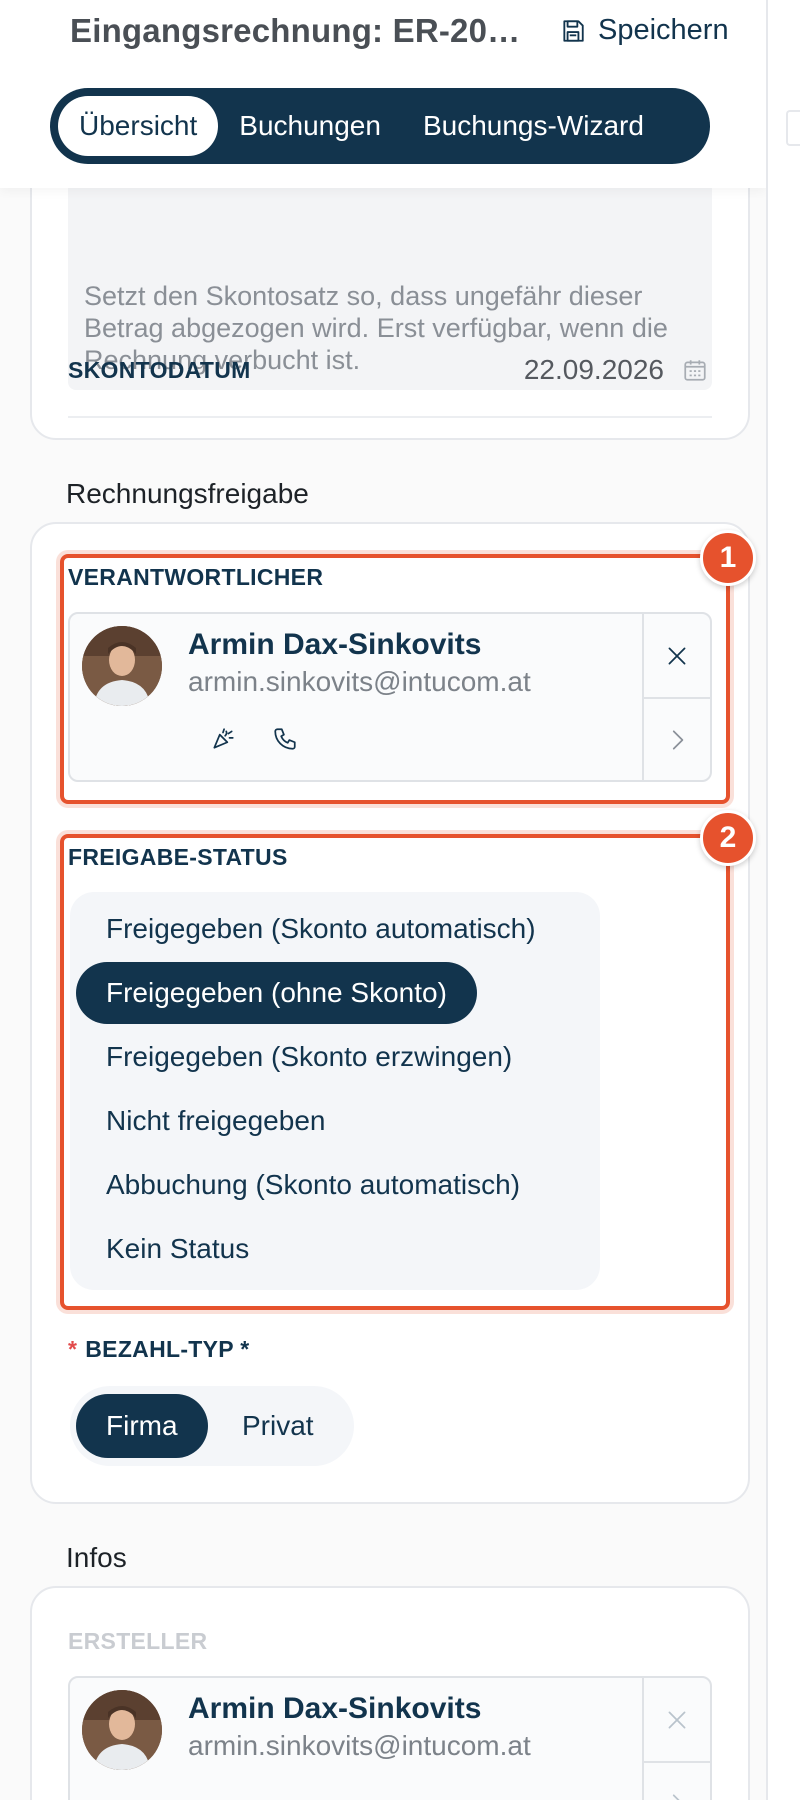 This screenshot has height=1800, width=800. I want to click on status-label: FREIGABE-STATUS, so click(178, 857).